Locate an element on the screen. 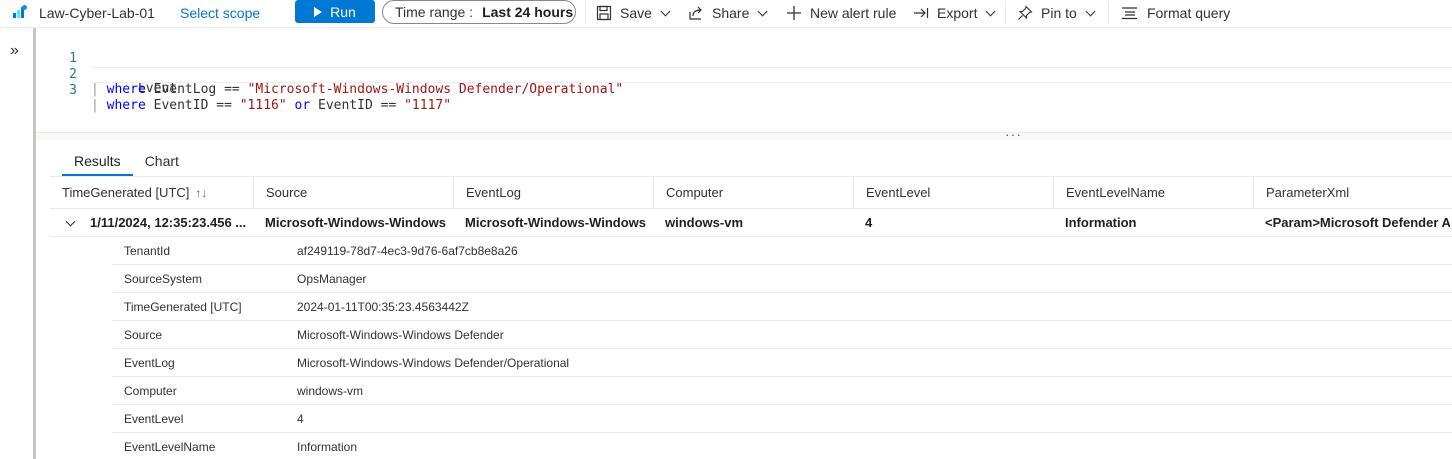 The width and height of the screenshot is (1452, 459). export-label: Export is located at coordinates (957, 13).